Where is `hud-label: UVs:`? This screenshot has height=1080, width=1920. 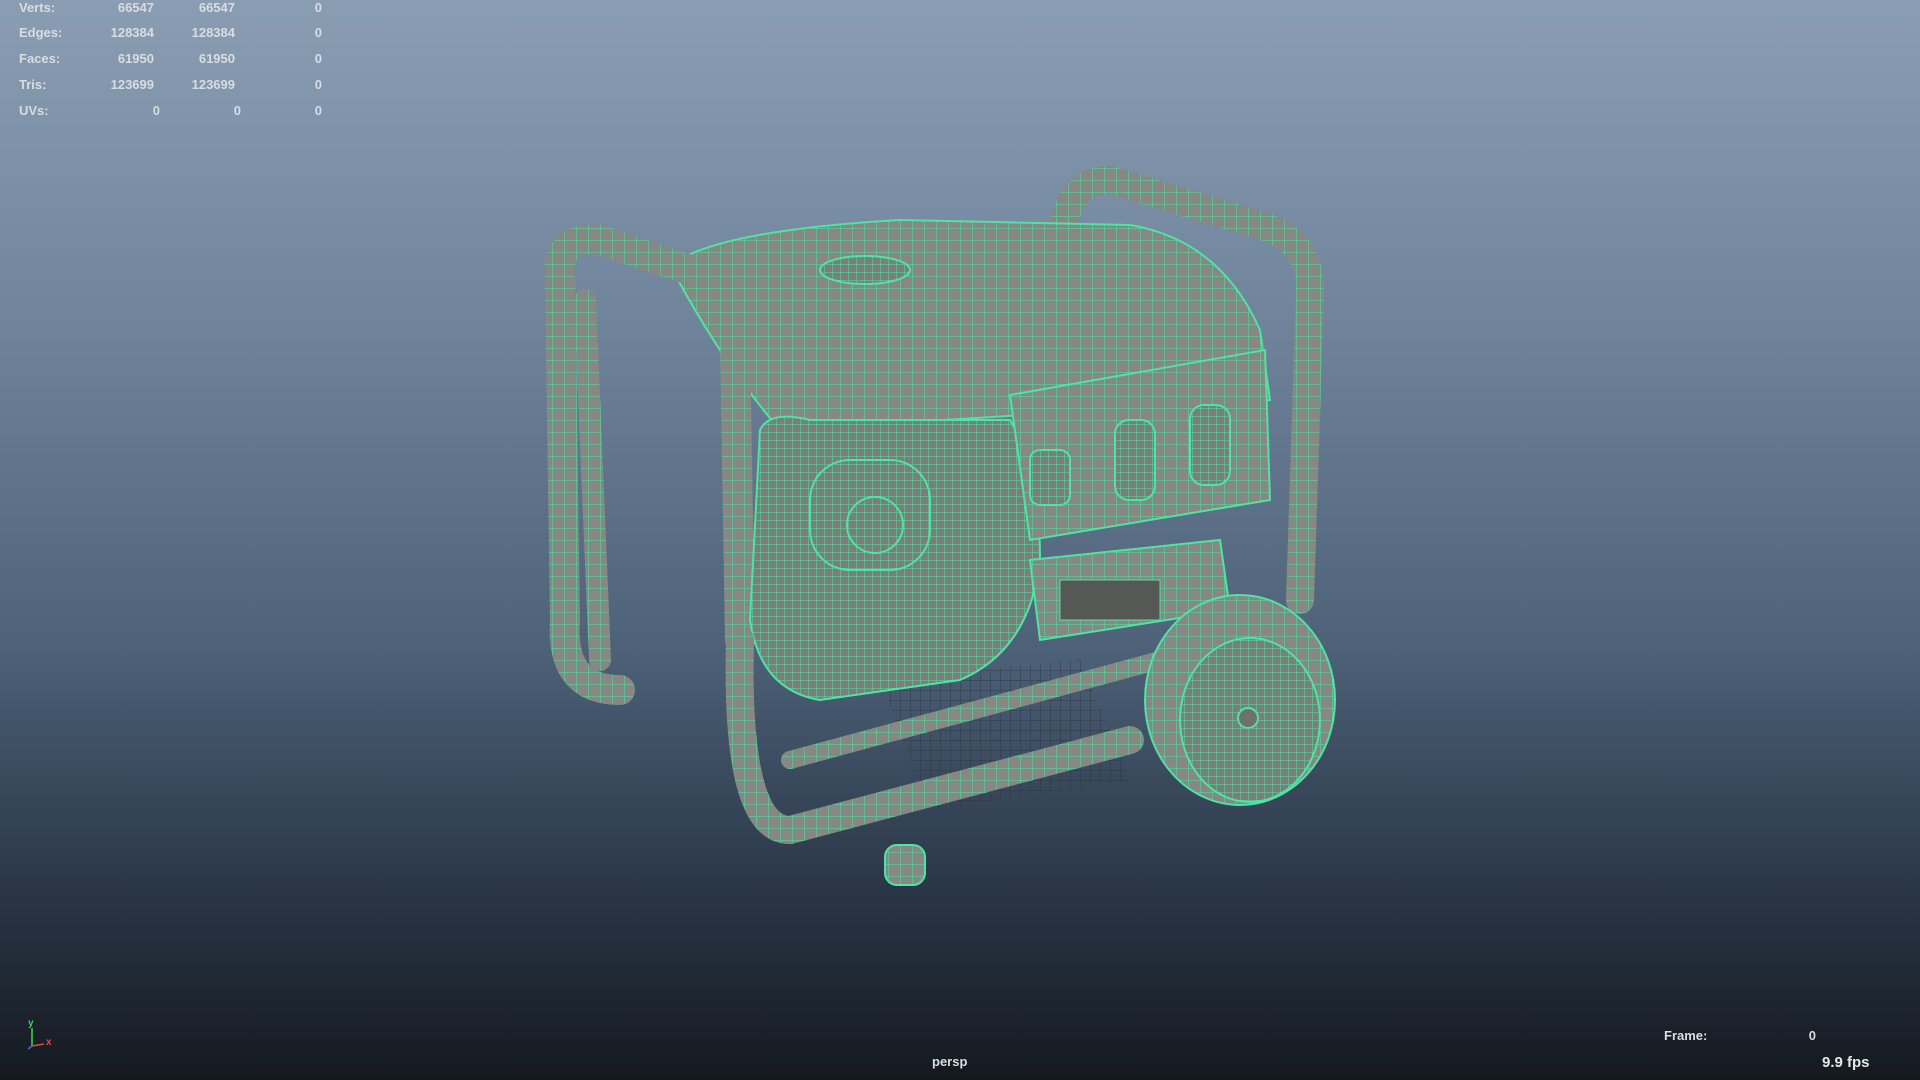
hud-label: UVs: is located at coordinates (34, 110).